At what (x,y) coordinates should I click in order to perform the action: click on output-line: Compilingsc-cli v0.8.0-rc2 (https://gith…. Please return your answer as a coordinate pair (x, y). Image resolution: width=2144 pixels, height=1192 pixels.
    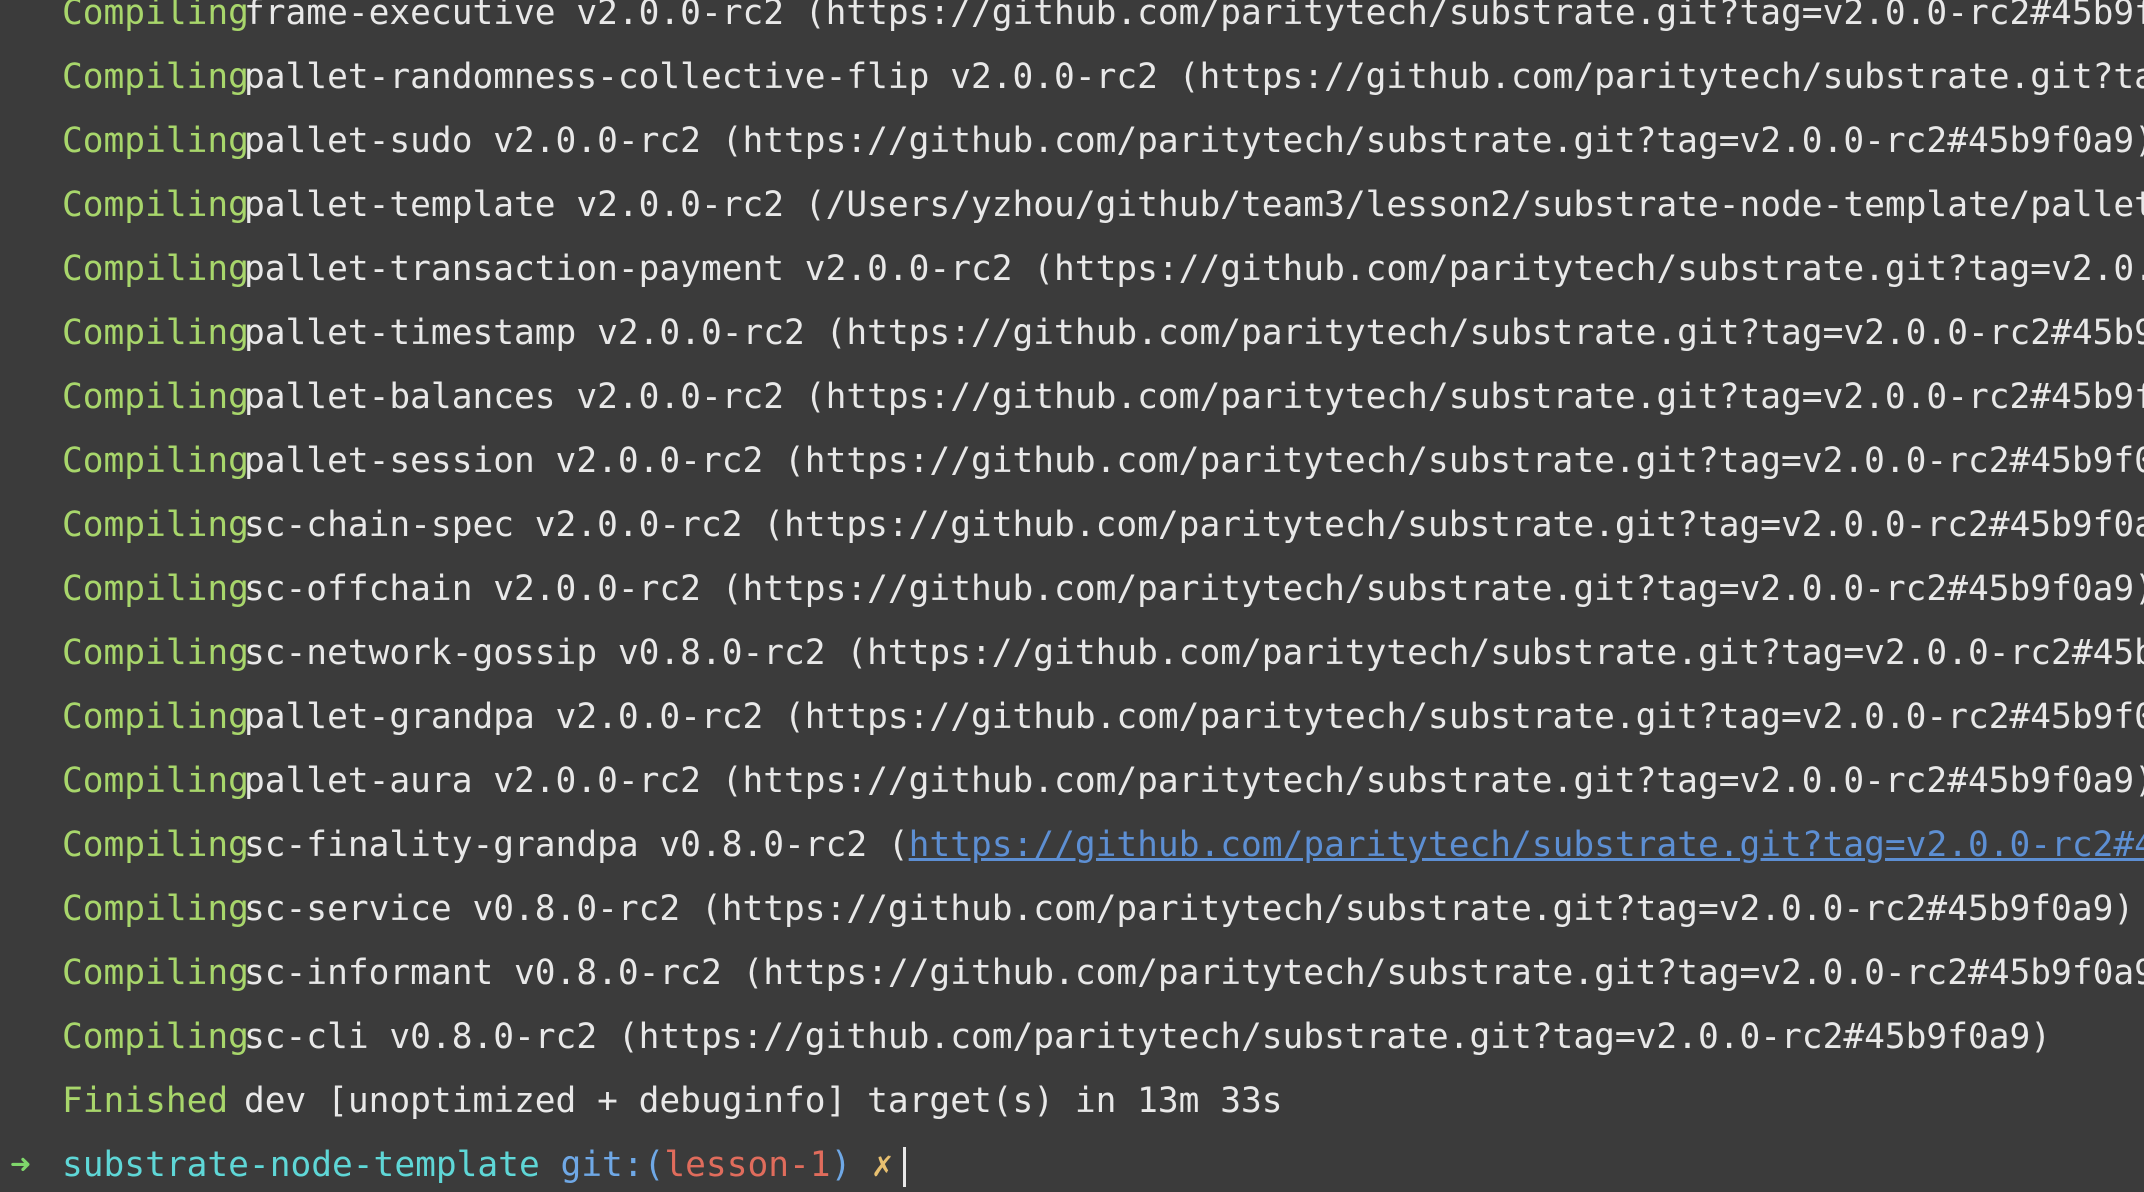
    Looking at the image, I should click on (1072, 1037).